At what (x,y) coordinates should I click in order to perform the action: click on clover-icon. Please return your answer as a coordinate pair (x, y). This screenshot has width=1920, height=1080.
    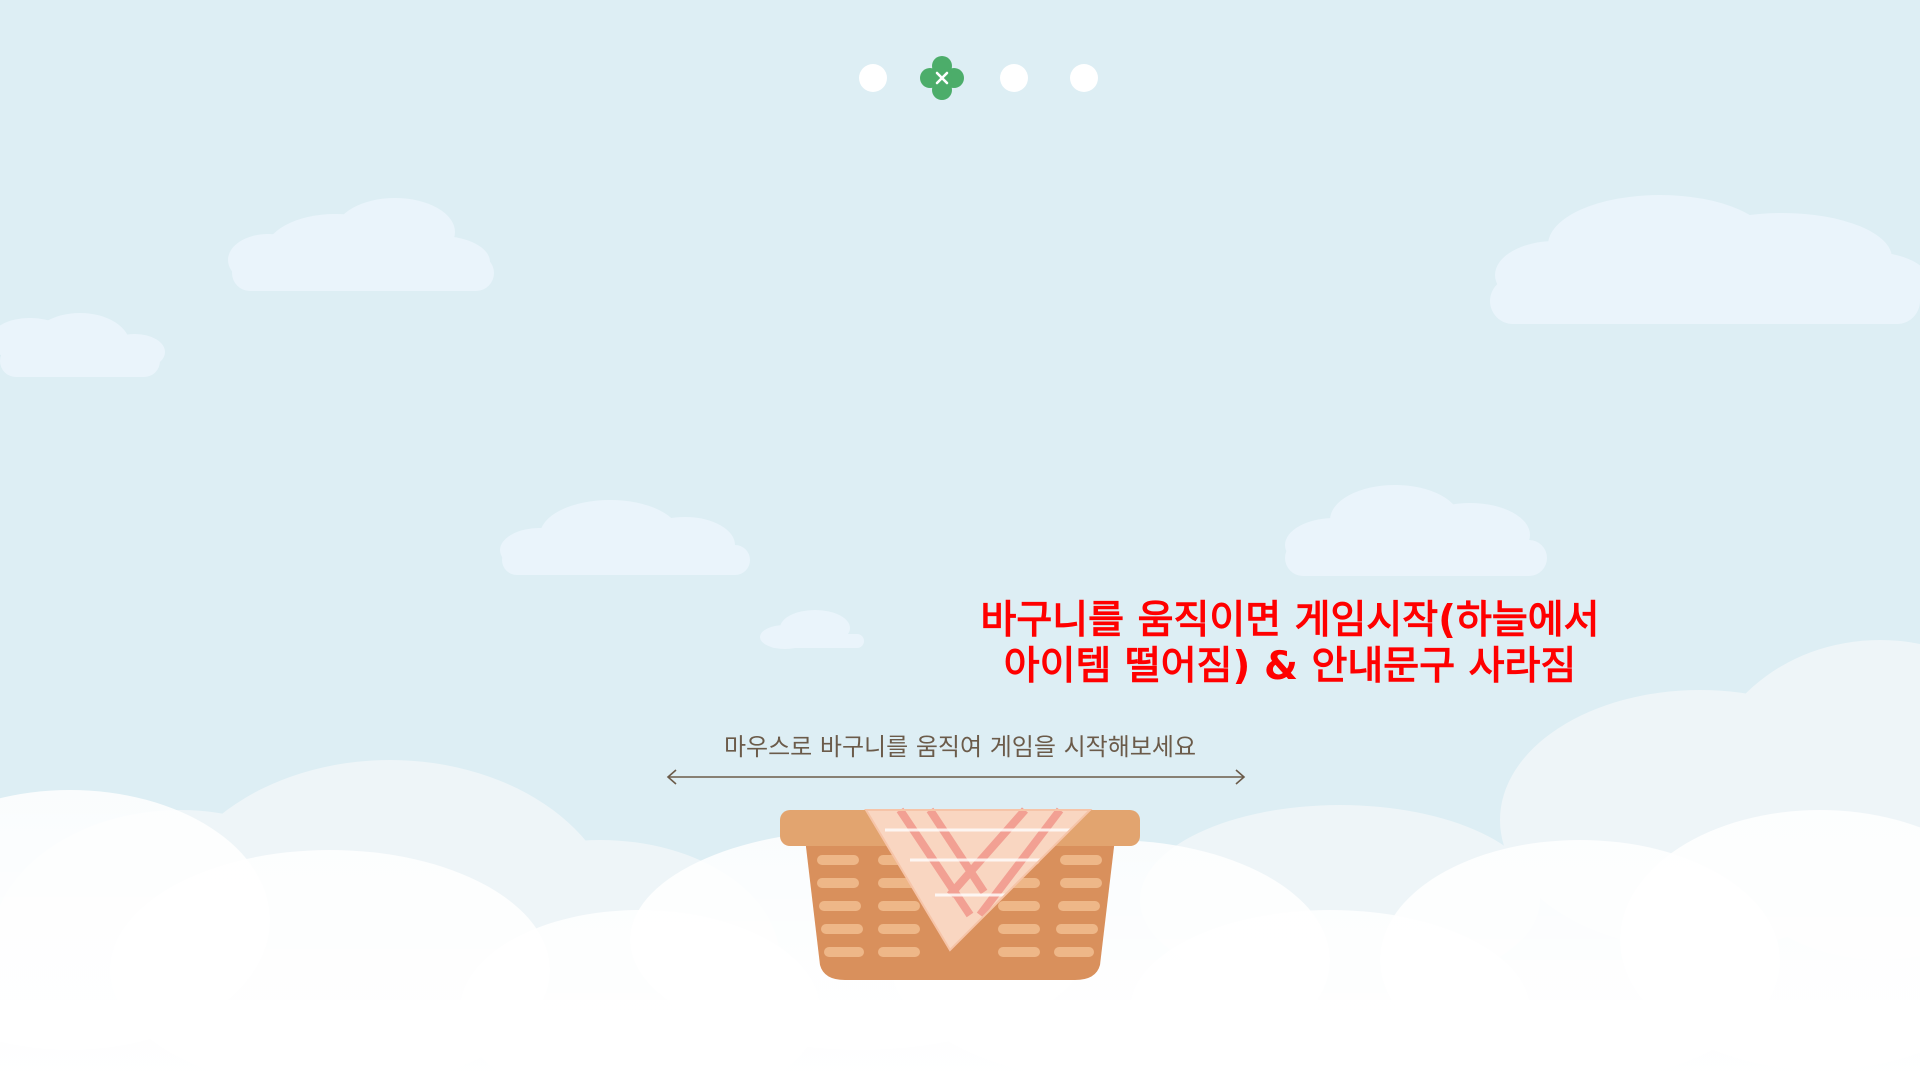
    Looking at the image, I should click on (942, 78).